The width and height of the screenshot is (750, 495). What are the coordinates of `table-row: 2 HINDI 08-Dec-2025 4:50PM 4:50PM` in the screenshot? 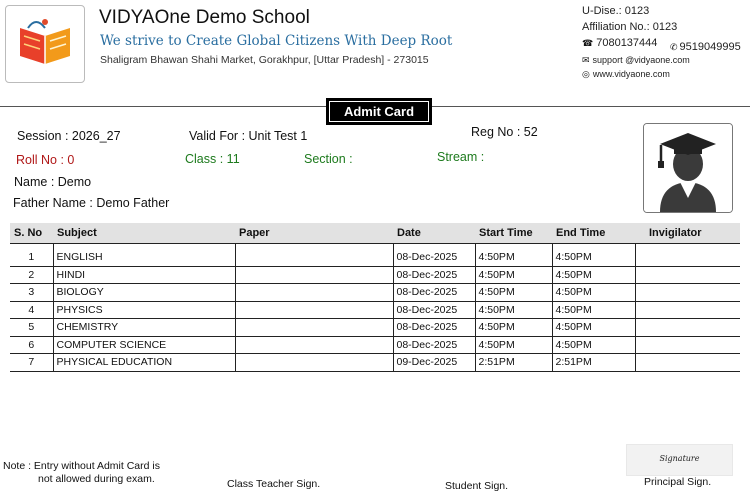 It's located at (375, 275).